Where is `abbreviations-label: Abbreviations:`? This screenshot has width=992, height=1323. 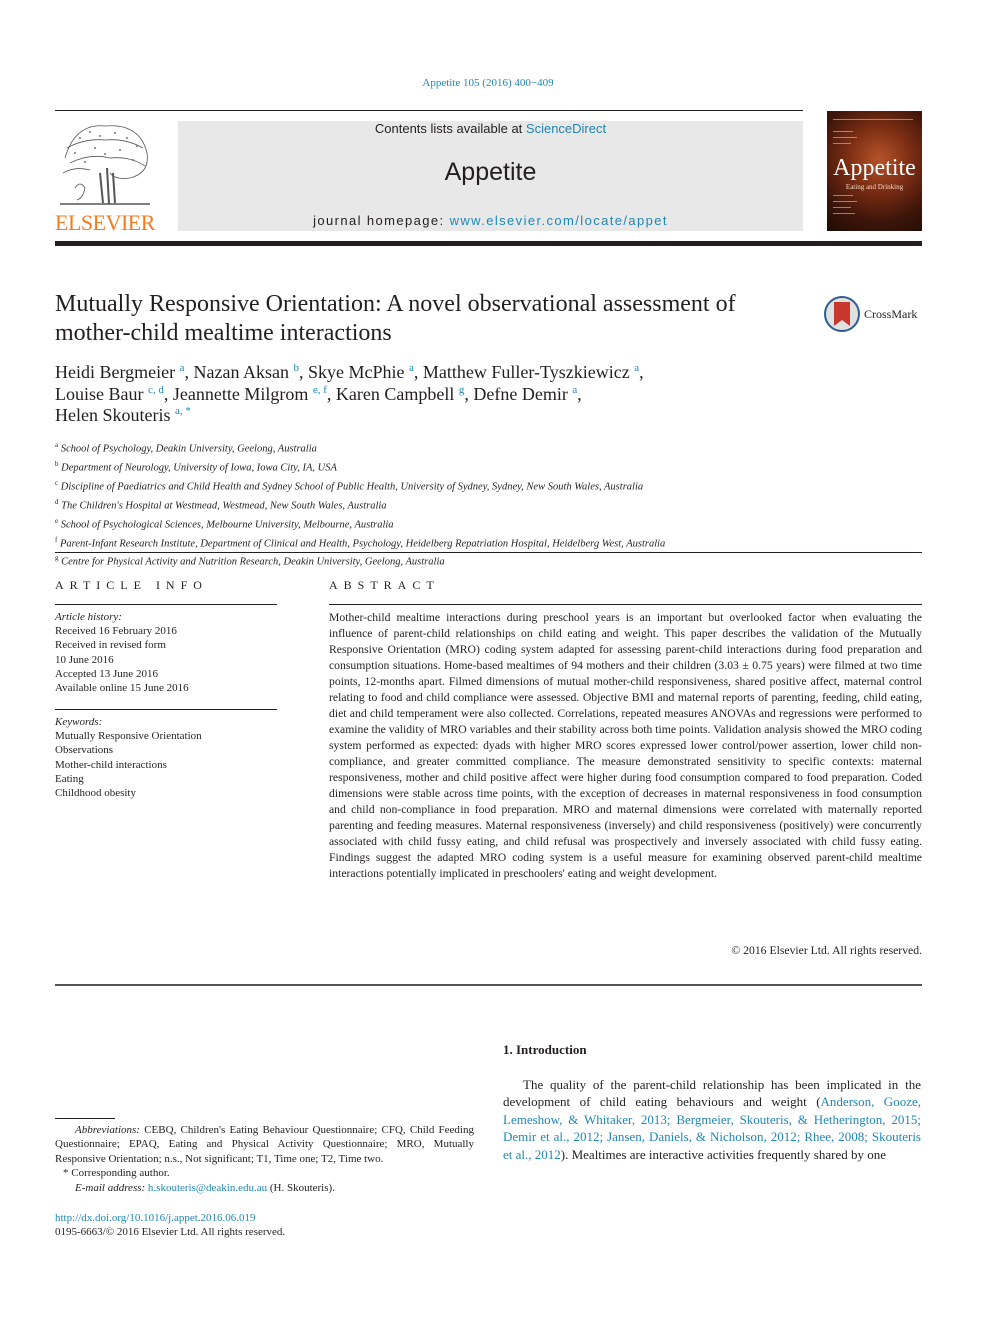
abbreviations-label: Abbreviations: is located at coordinates (107, 1130).